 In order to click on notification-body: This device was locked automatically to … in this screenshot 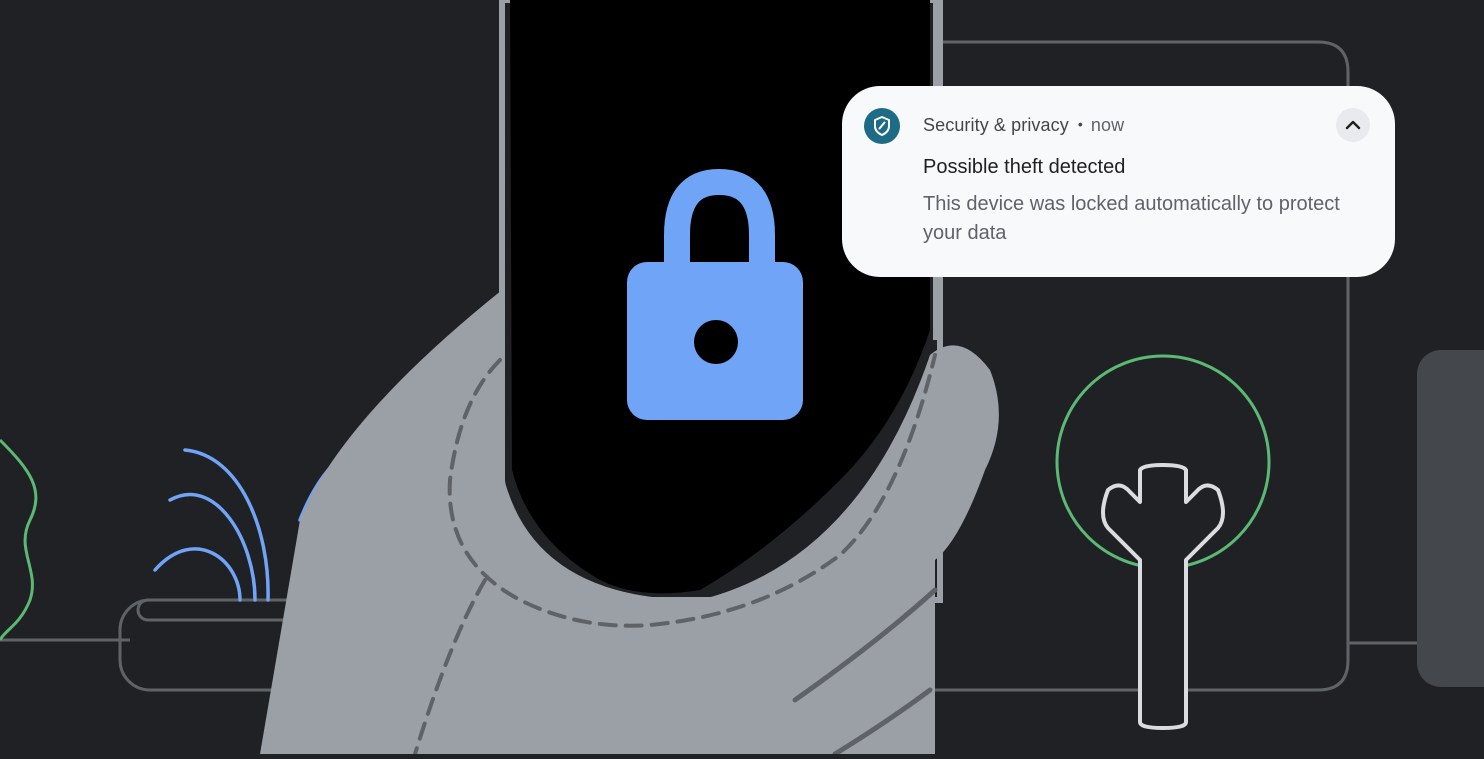, I will do `click(1131, 218)`.